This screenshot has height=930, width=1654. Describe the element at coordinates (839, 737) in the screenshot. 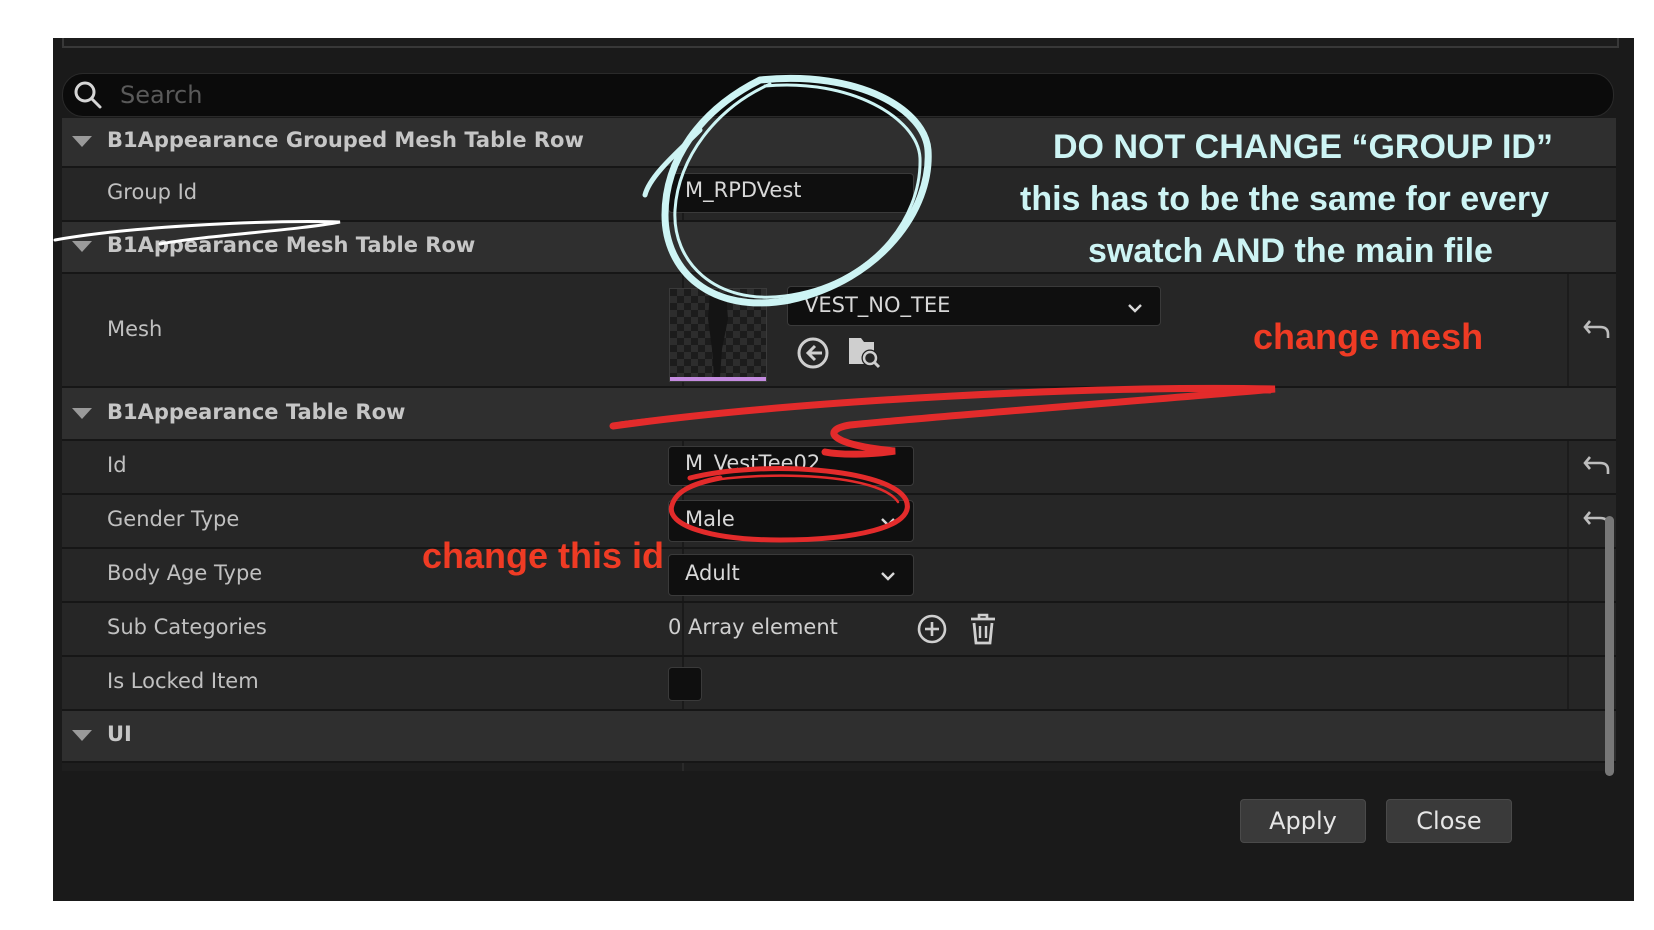

I see `category-ui: UI` at that location.